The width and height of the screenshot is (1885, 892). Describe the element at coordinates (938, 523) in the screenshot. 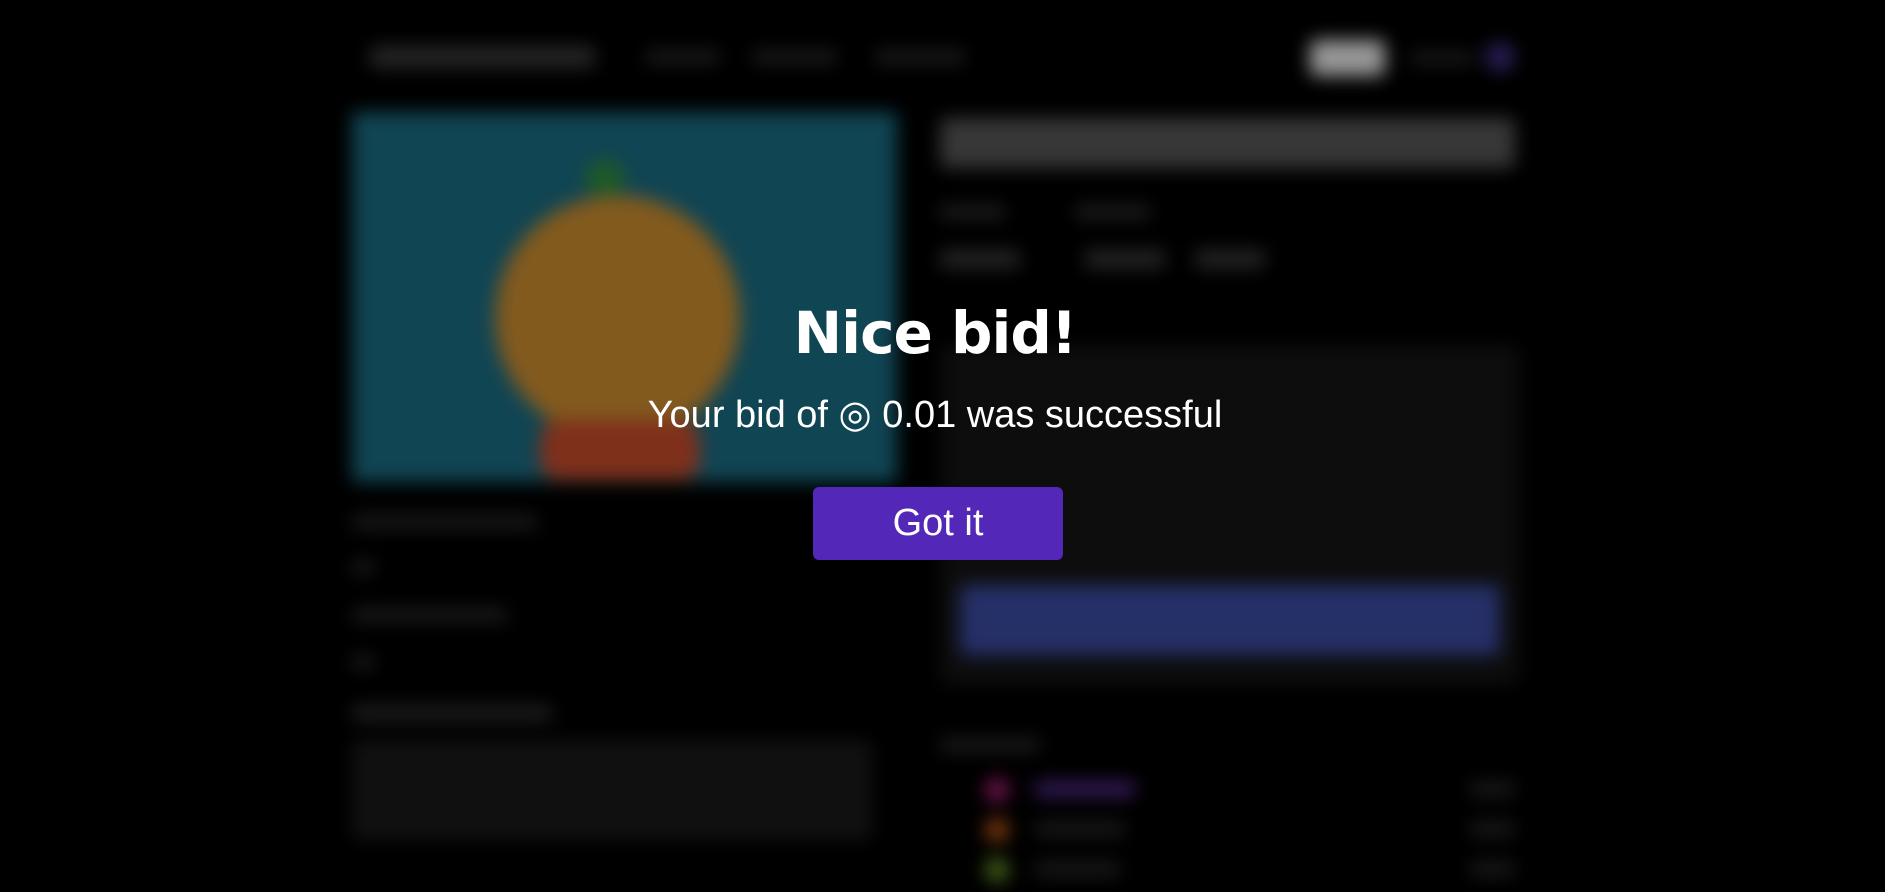

I see `got-it-button: Got it` at that location.